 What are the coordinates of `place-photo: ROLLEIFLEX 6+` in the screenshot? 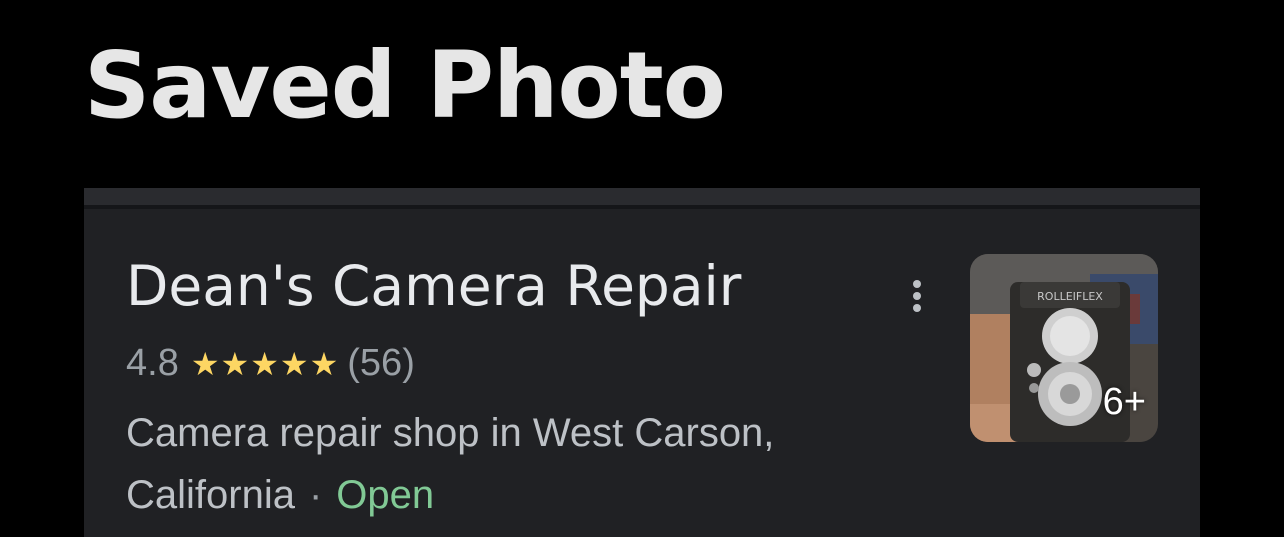 It's located at (1064, 348).